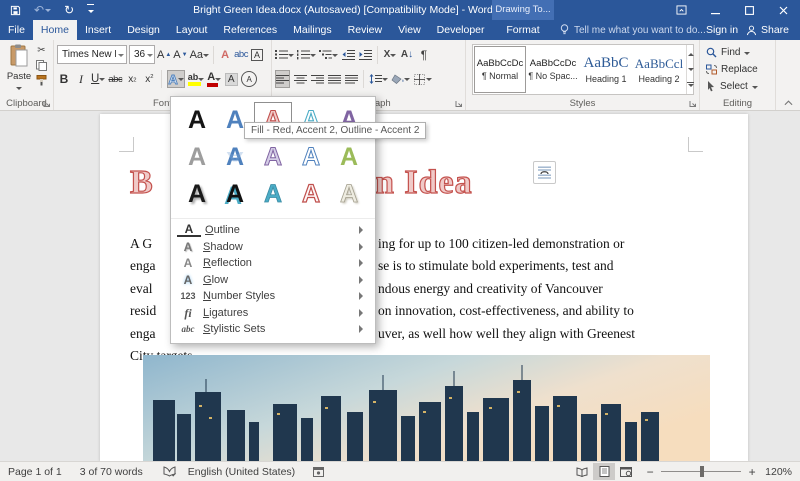  I want to click on borders-button, so click(422, 79).